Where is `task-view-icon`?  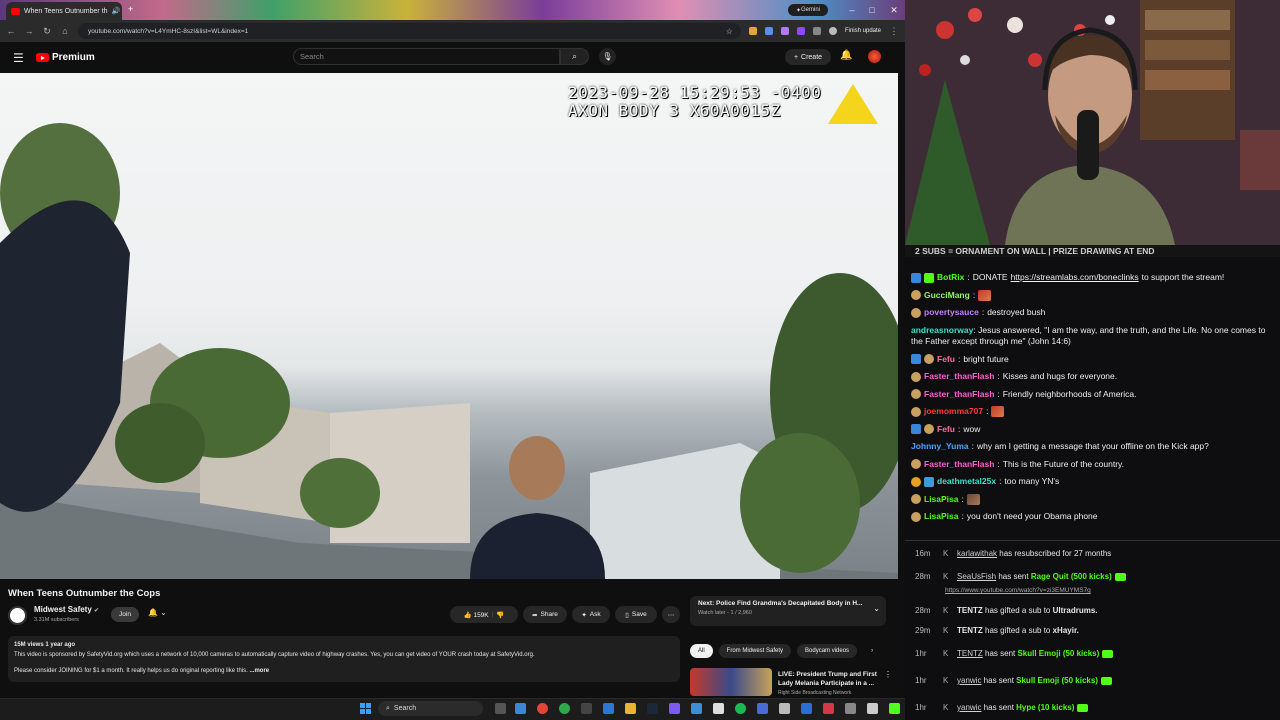
task-view-icon is located at coordinates (500, 708).